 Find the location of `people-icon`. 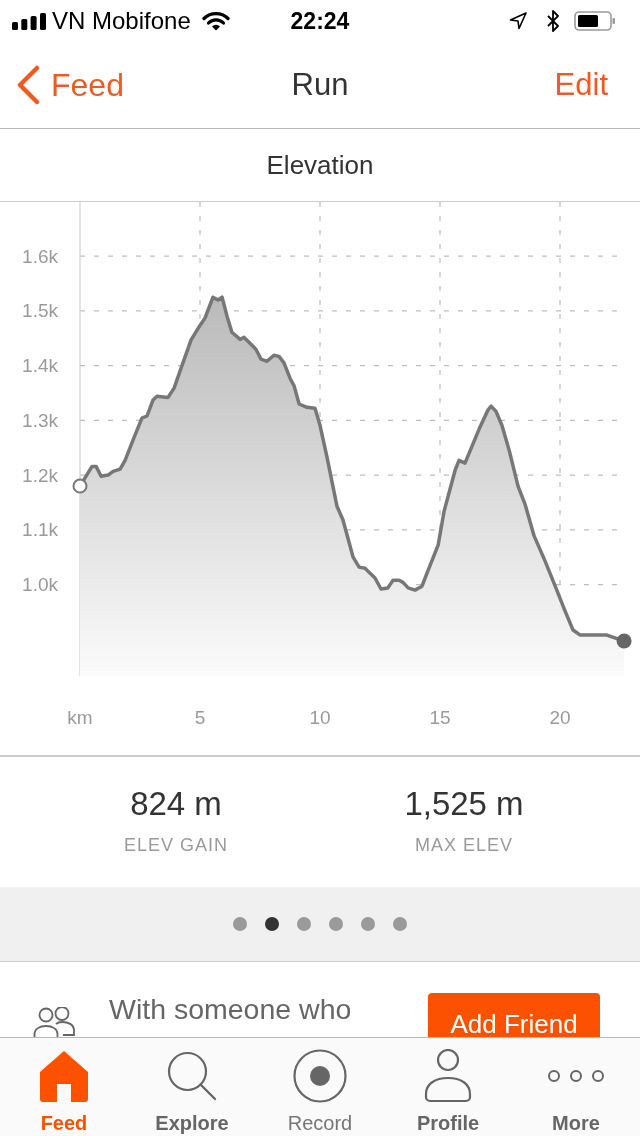

people-icon is located at coordinates (55, 1022).